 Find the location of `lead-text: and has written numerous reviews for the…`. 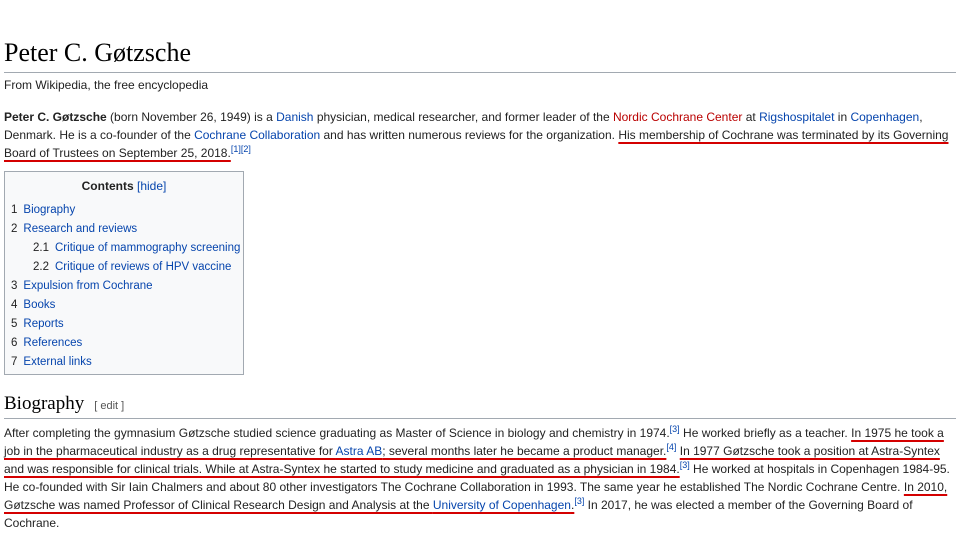

lead-text: and has written numerous reviews for the… is located at coordinates (469, 135).